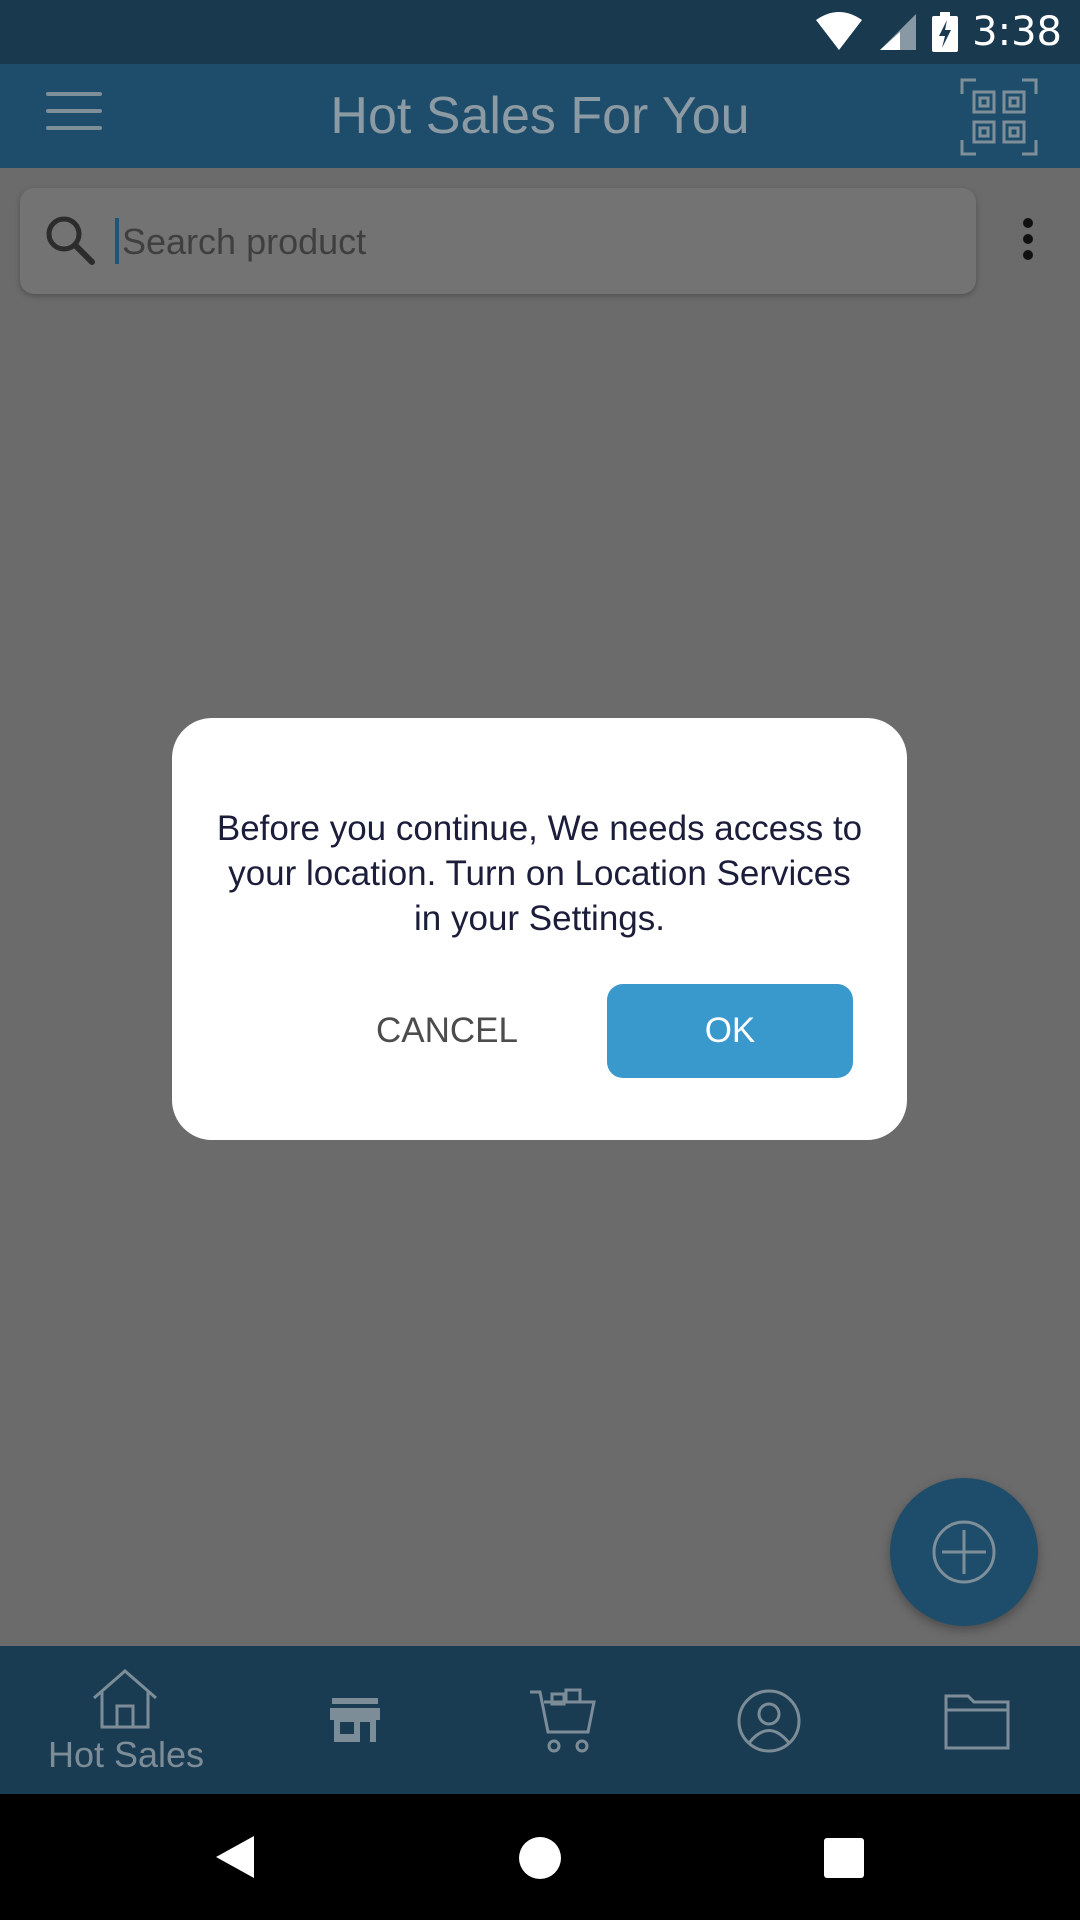 The image size is (1080, 1920). I want to click on nav-item-hot-sales: Hot Sales, so click(126, 1720).